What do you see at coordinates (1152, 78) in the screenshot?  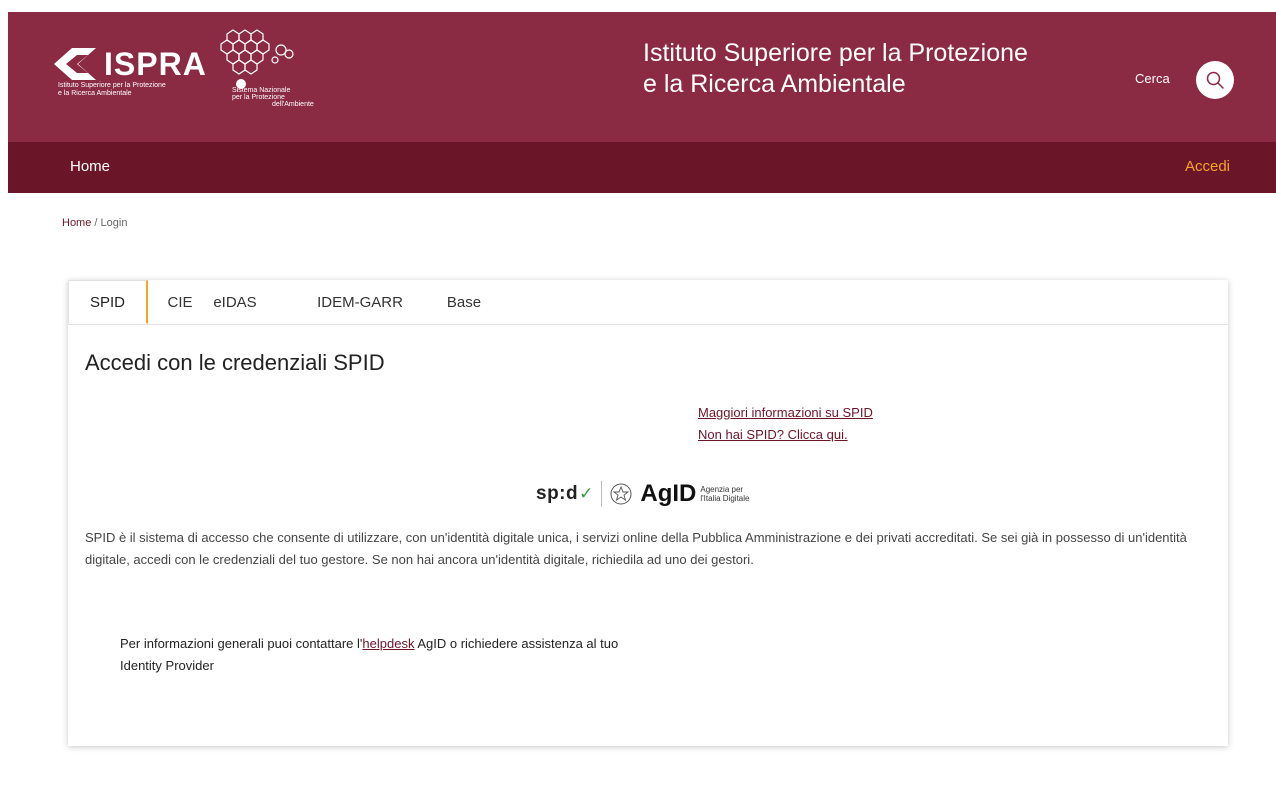 I see `search-label: Cerca` at bounding box center [1152, 78].